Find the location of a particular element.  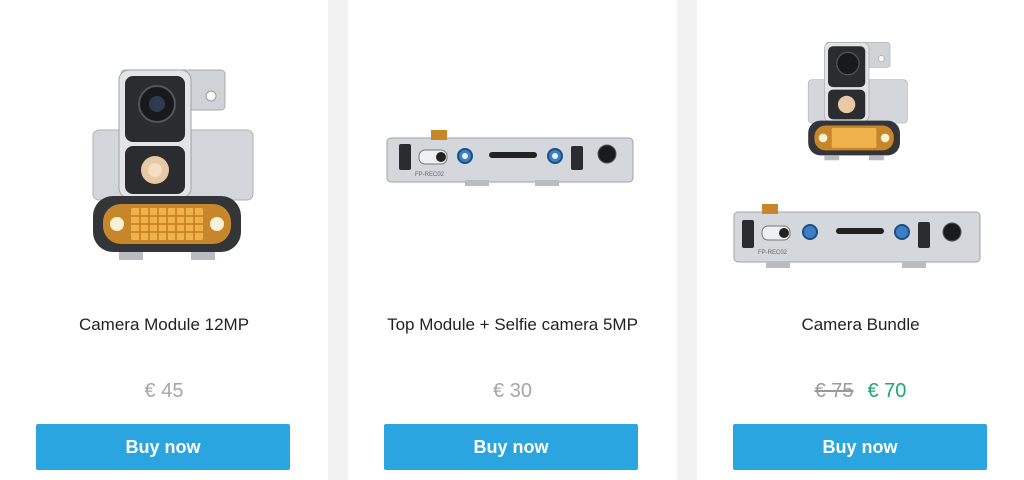

product-name: Camera Bundle is located at coordinates (860, 324).